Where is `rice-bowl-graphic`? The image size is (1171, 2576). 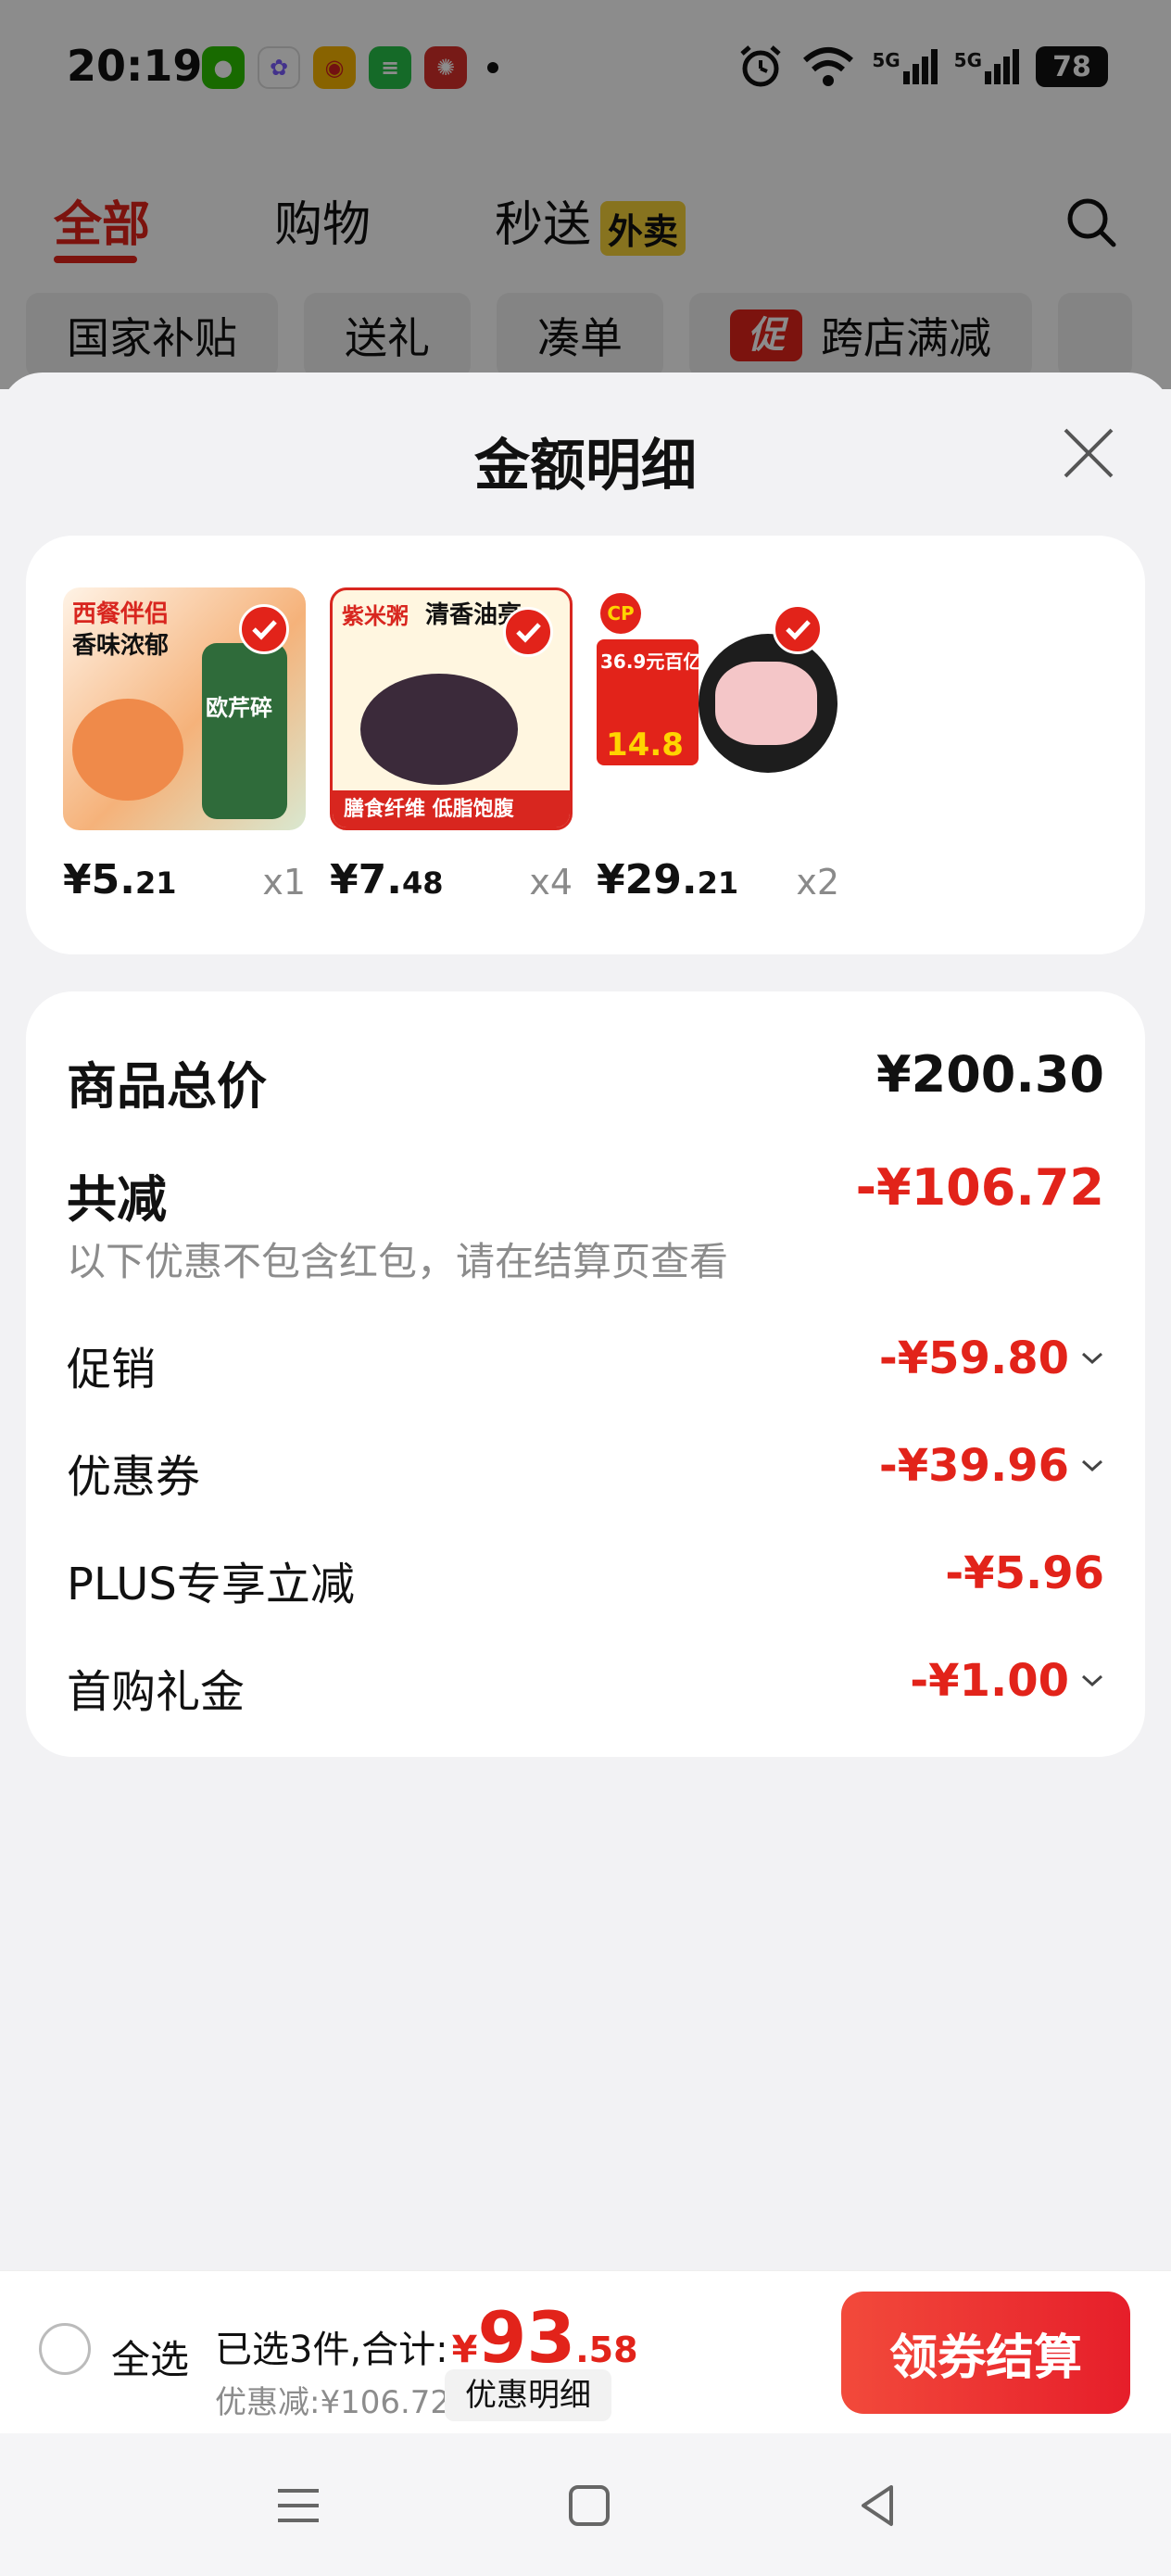
rice-bowl-graphic is located at coordinates (439, 729).